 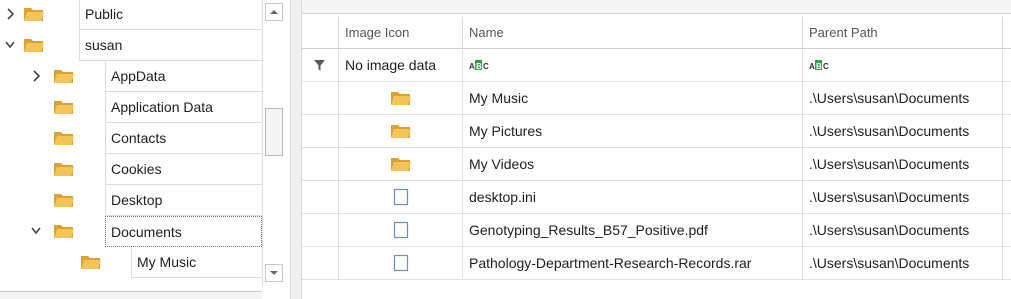 I want to click on tree-item: Application Data, so click(x=131, y=107).